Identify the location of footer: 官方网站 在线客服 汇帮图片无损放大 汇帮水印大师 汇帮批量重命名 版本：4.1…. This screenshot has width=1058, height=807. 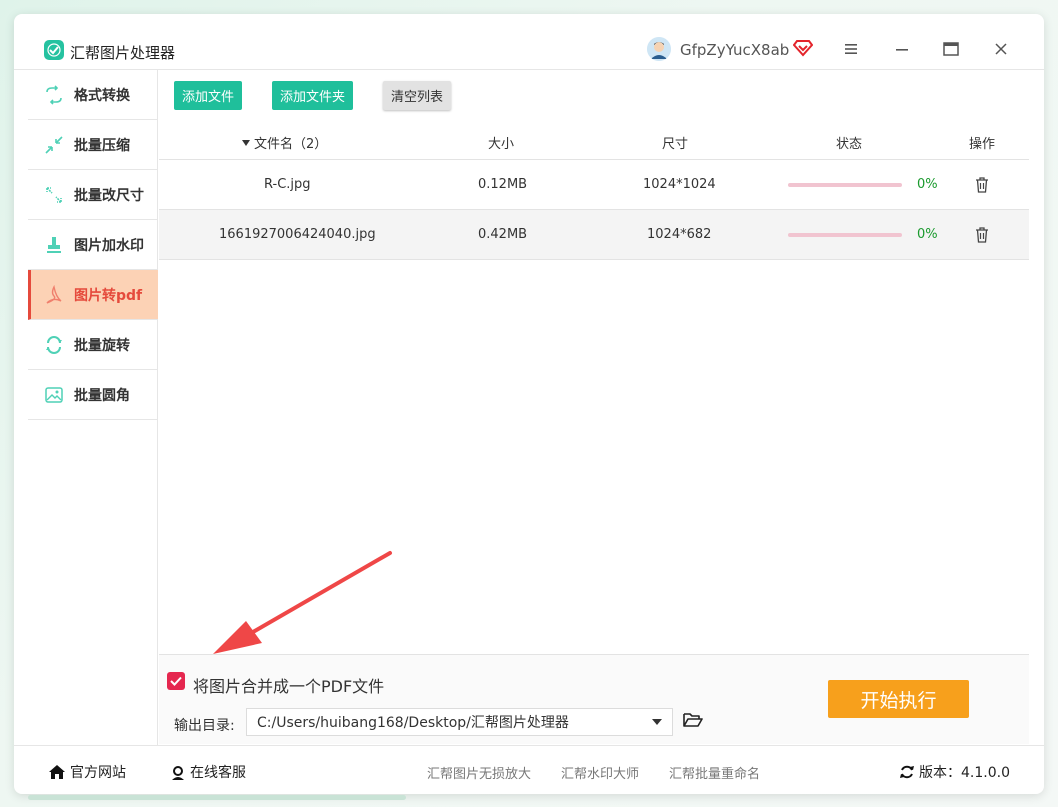
(529, 769).